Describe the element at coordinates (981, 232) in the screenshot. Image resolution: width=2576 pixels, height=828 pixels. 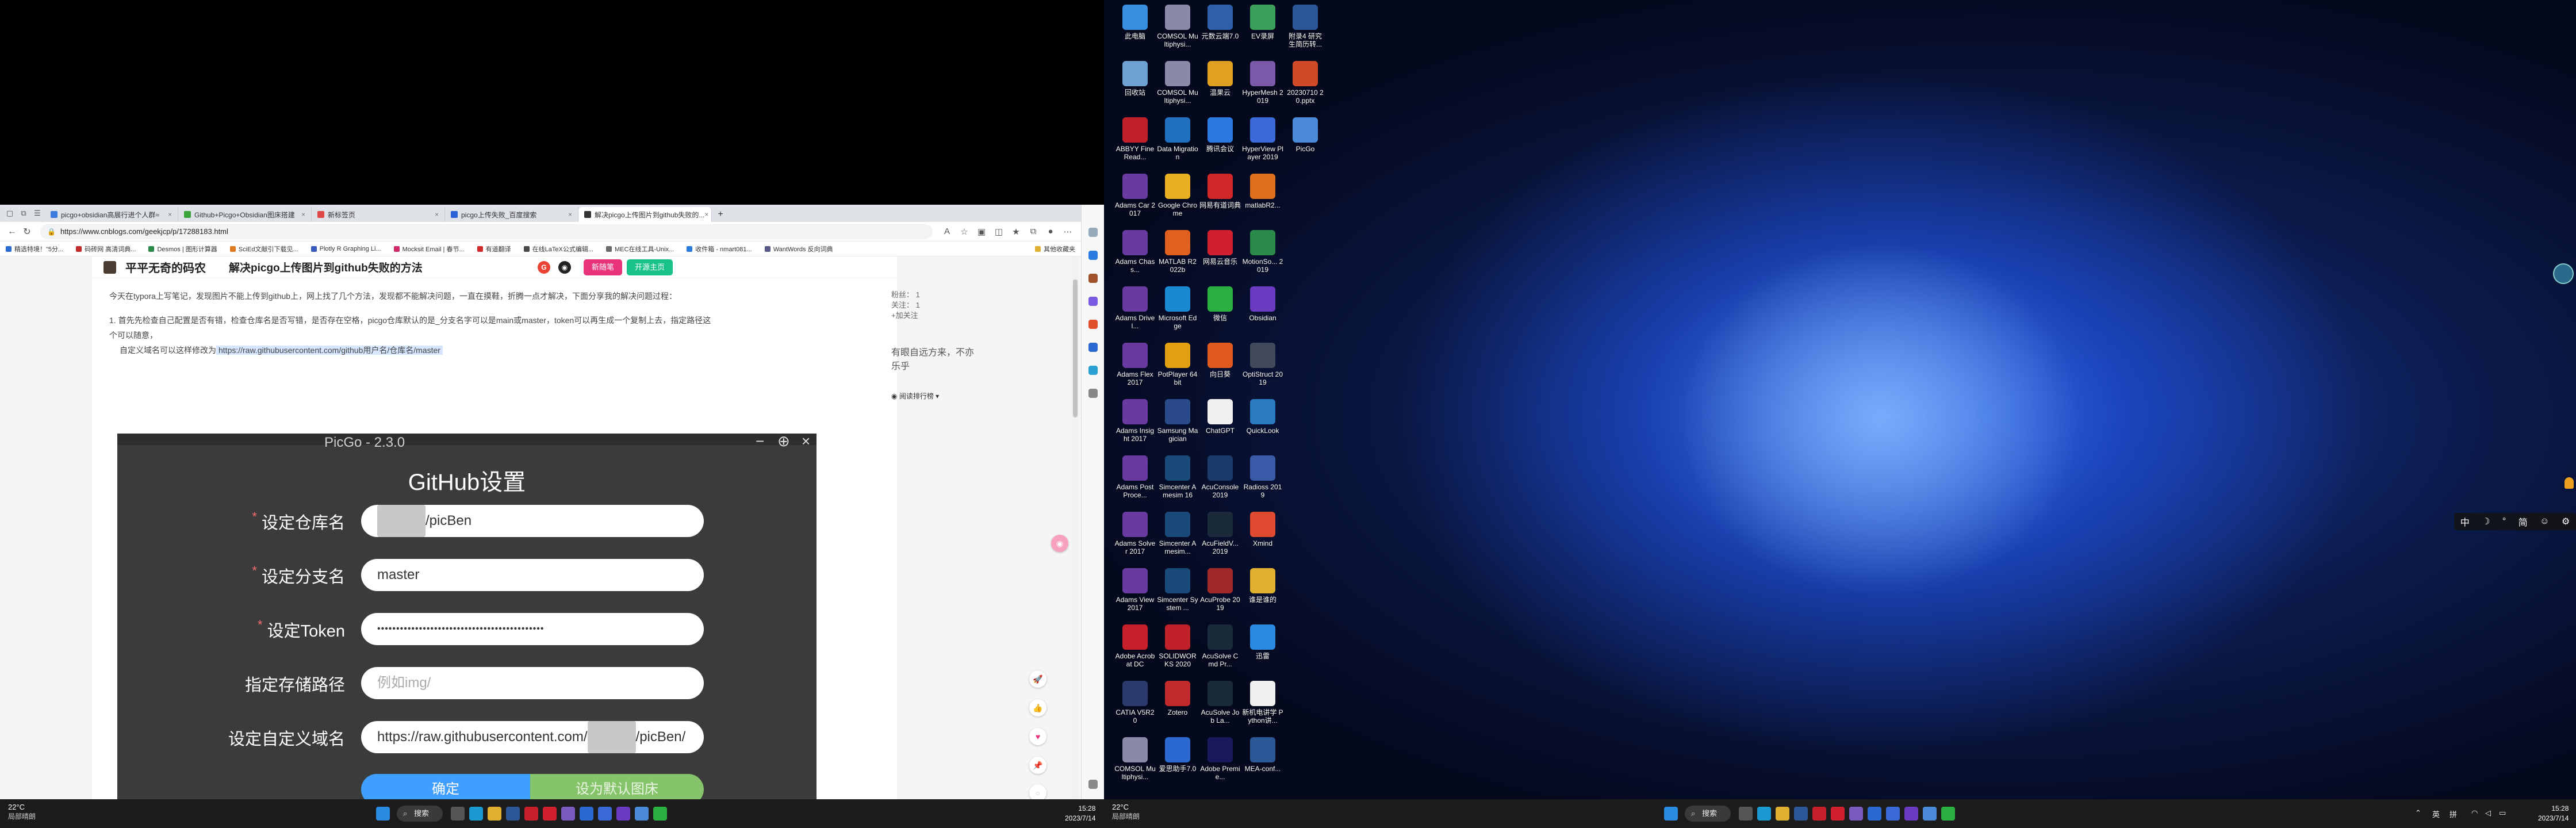
I see `extension-icon: ▣` at that location.